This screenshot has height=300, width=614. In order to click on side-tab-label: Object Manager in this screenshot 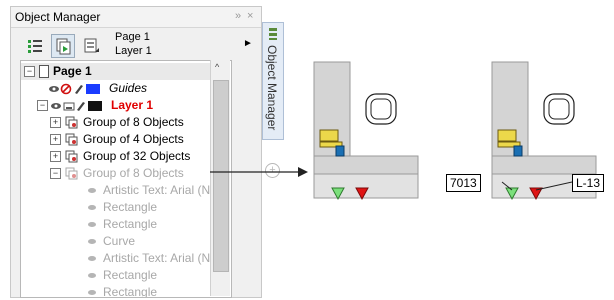, I will do `click(272, 88)`.